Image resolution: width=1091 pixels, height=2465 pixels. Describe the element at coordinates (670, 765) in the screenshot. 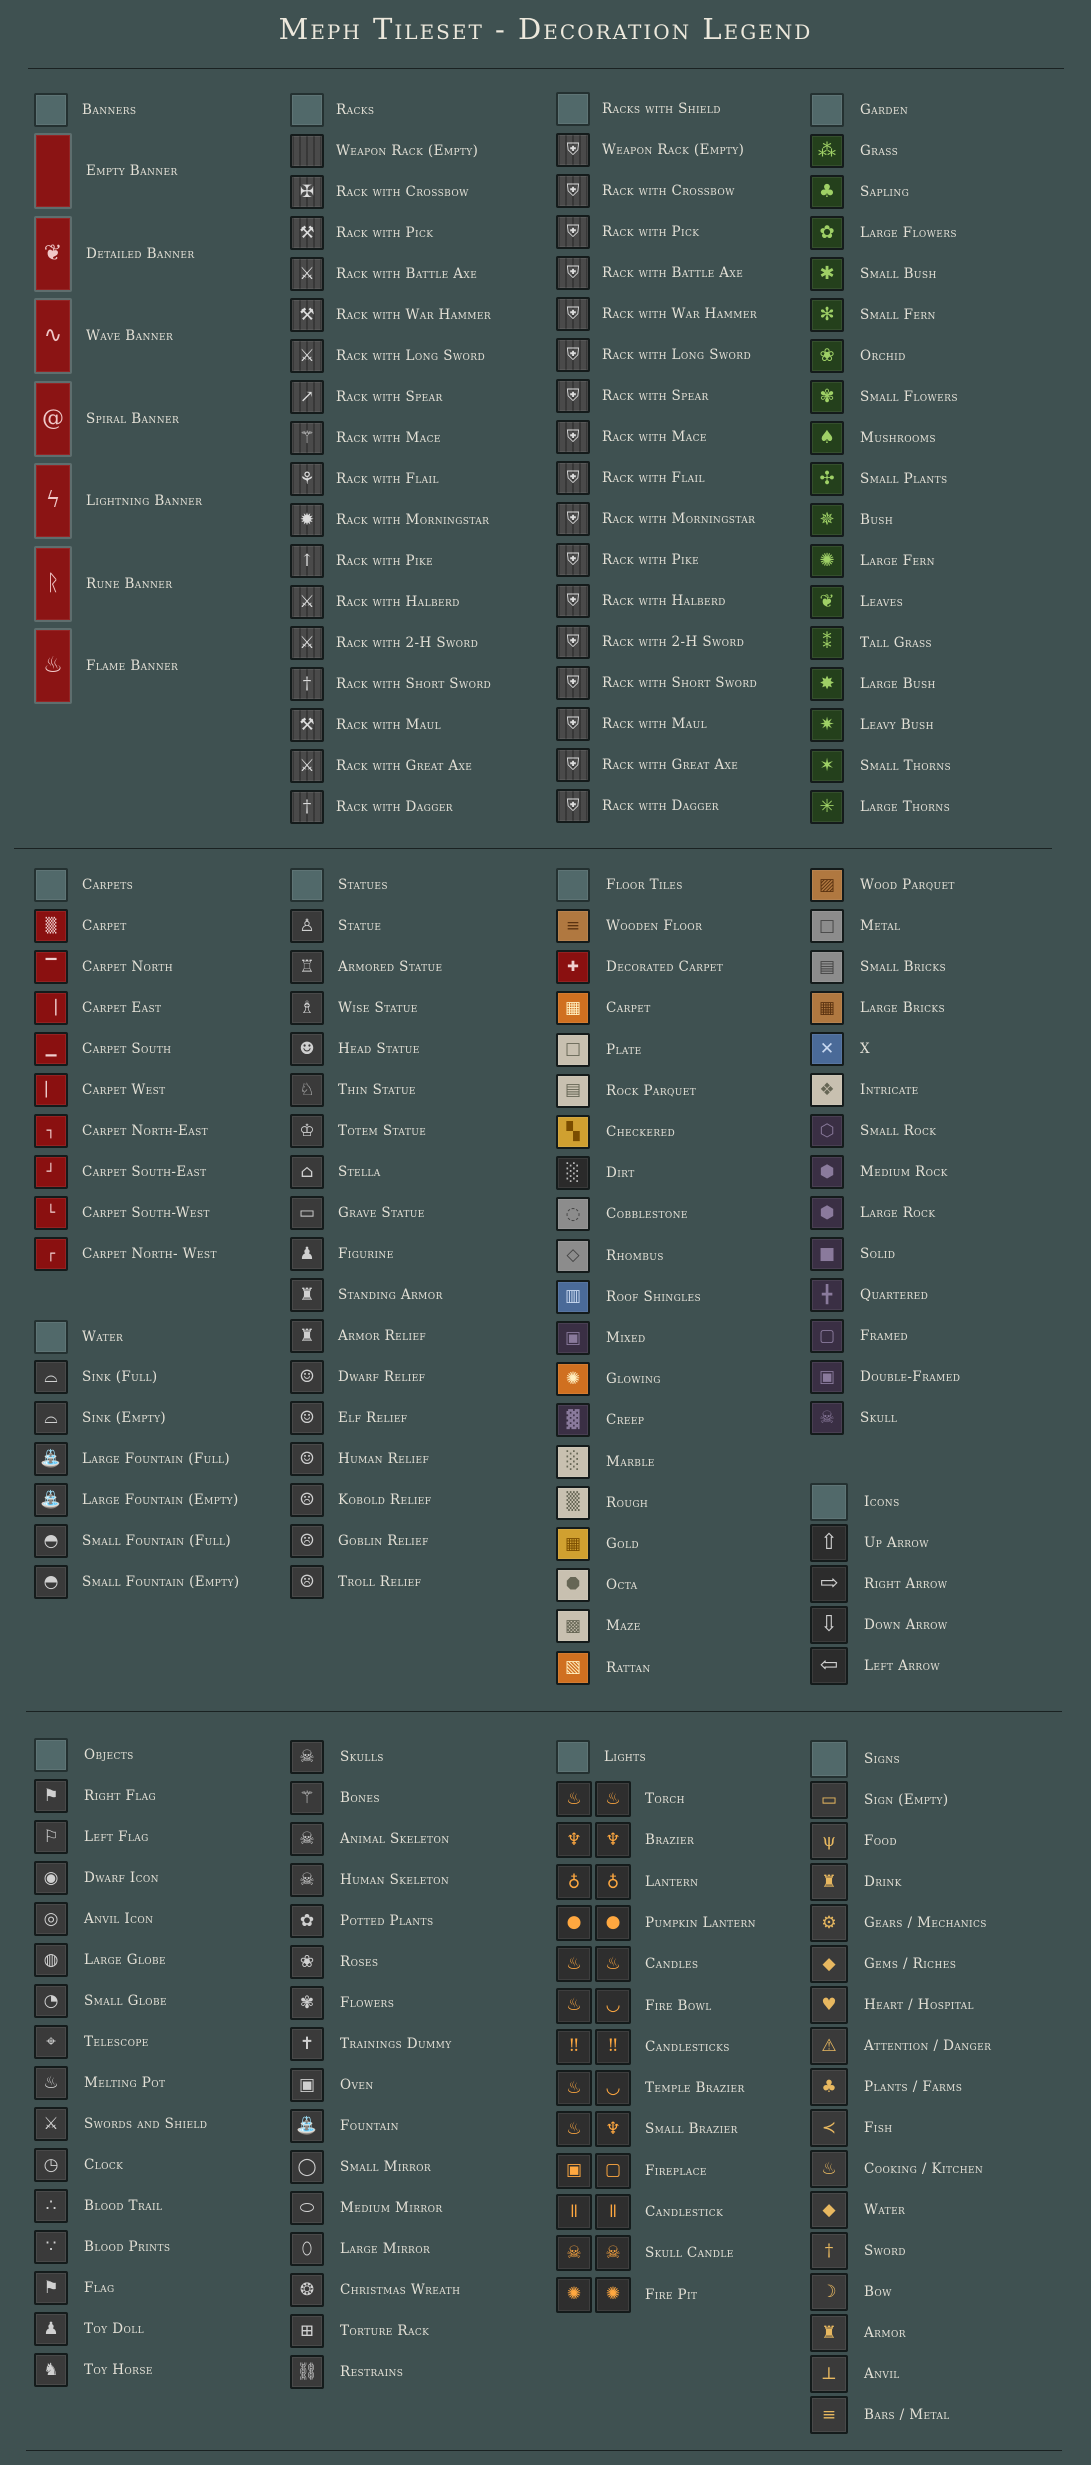

I see `legend-label: Rack with Great Axe` at that location.